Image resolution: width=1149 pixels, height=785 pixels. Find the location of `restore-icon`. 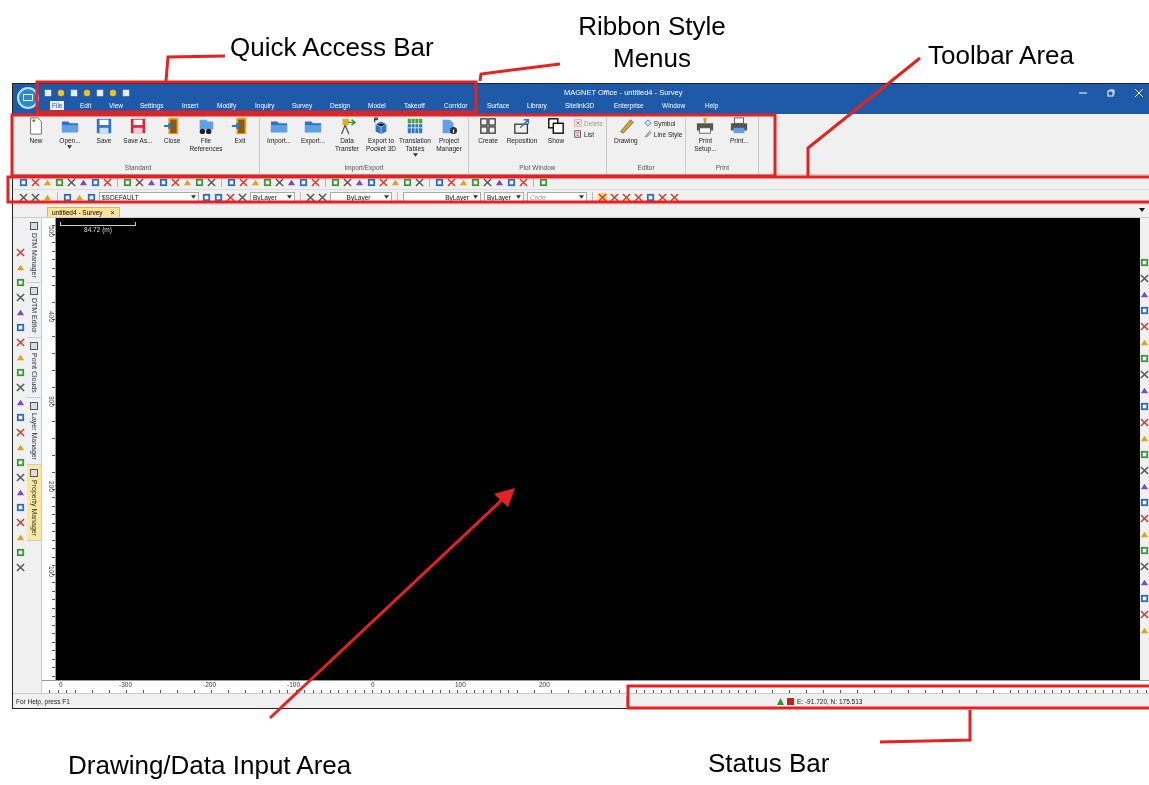

restore-icon is located at coordinates (1111, 92).